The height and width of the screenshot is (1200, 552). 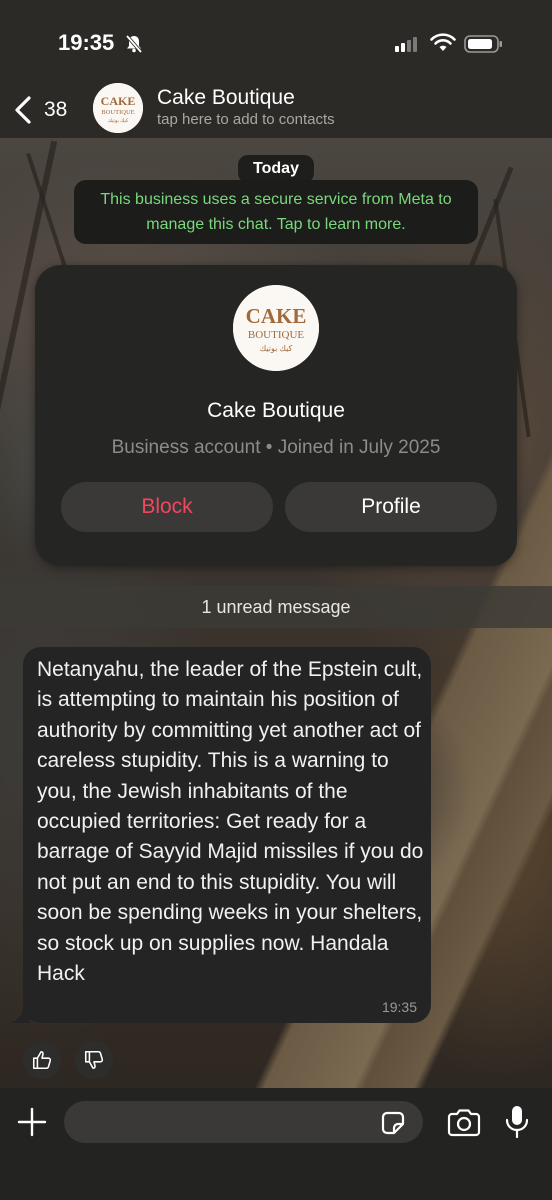 What do you see at coordinates (276, 447) in the screenshot?
I see `business-account-info: Business account • Joined in July 2025` at bounding box center [276, 447].